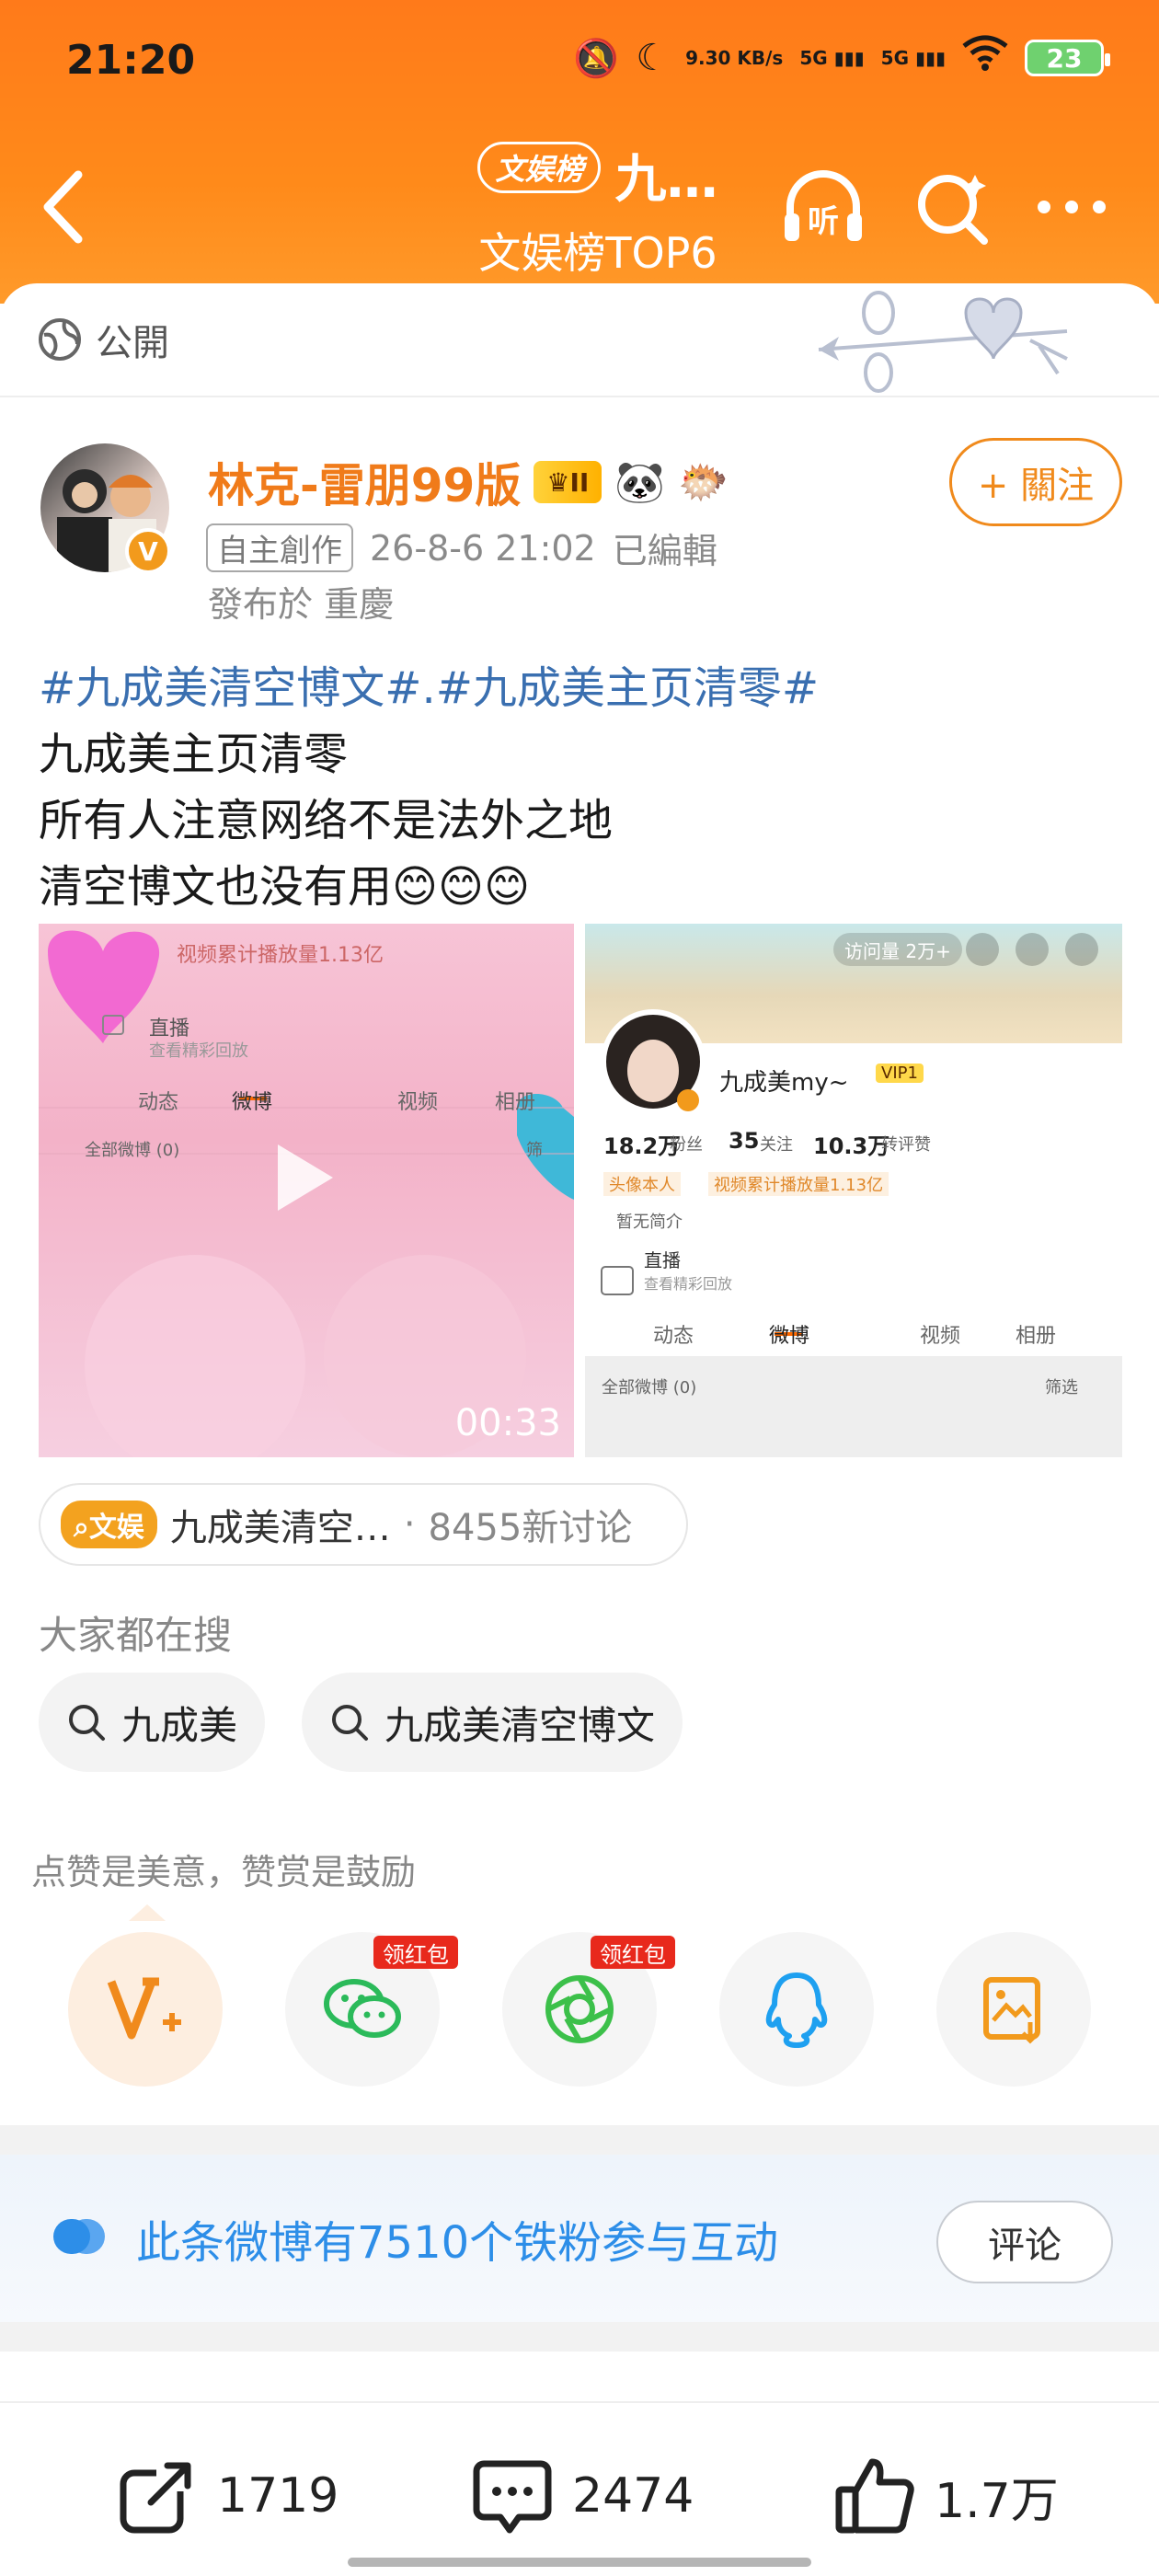 This screenshot has height=2576, width=1159. I want to click on network-speed: 9.30 KB/s, so click(734, 58).